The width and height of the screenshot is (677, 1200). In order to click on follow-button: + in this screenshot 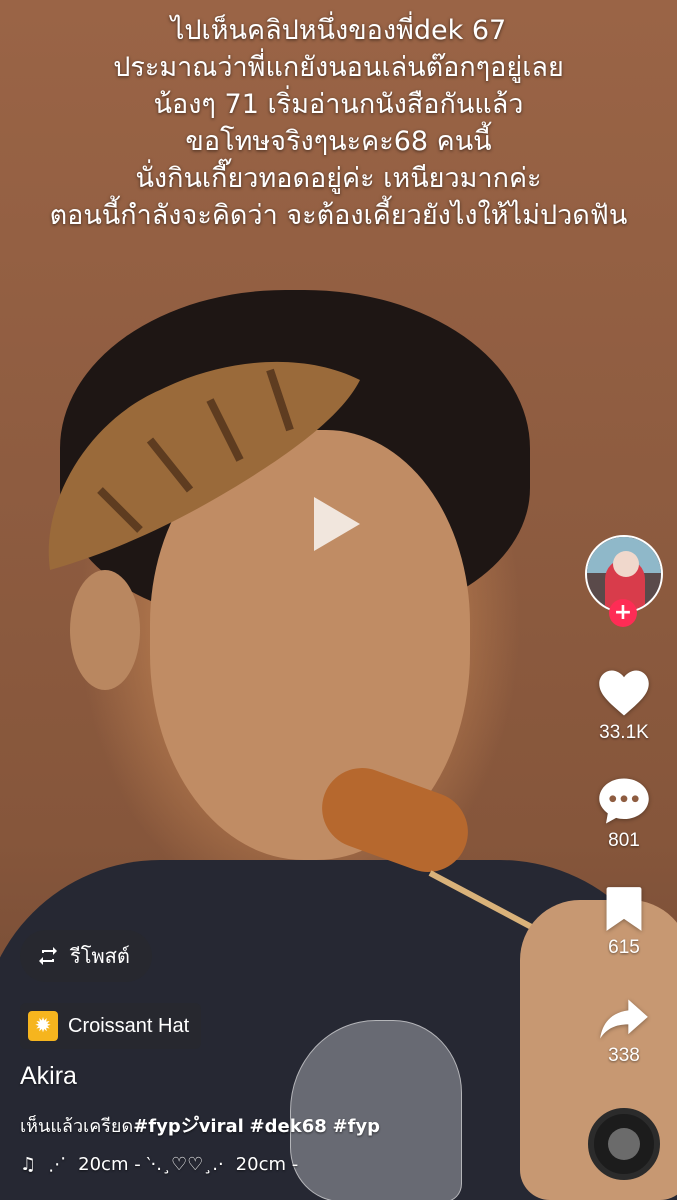, I will do `click(623, 613)`.